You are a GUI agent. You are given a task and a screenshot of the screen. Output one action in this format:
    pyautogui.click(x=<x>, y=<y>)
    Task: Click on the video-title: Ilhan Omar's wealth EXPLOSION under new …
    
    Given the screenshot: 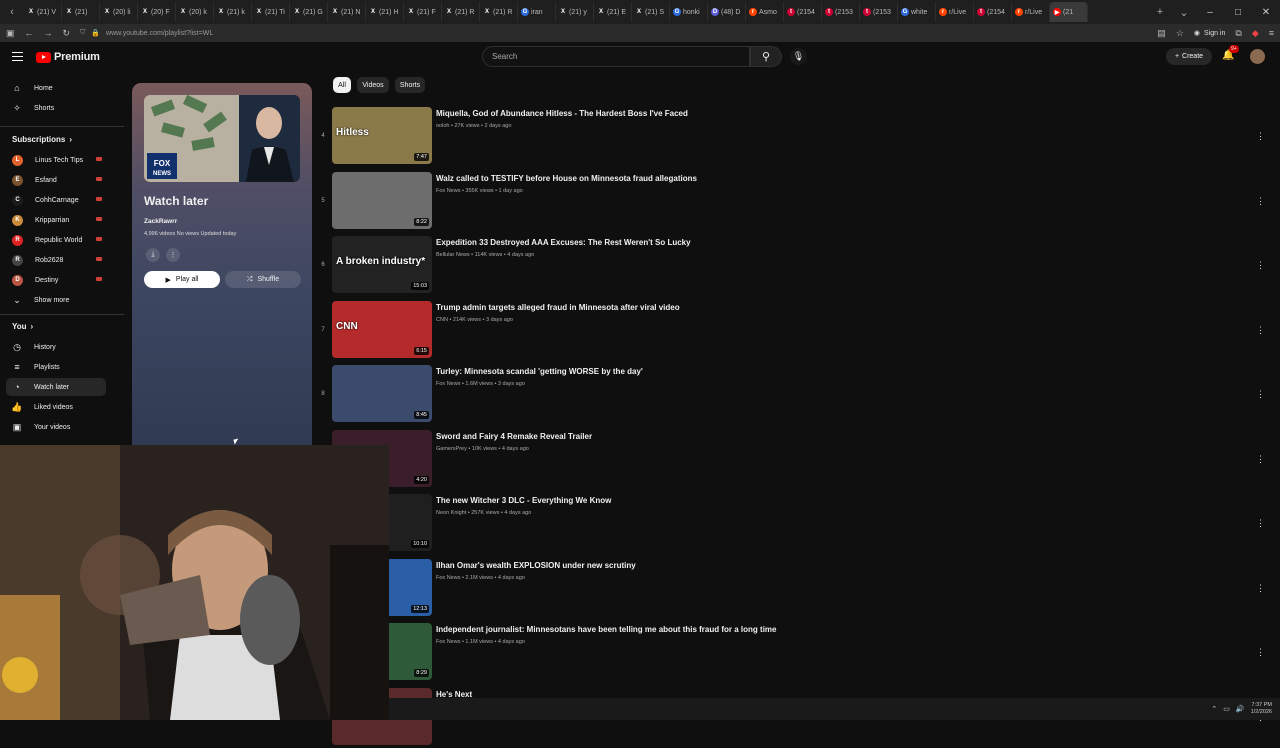 What is the action you would take?
    pyautogui.click(x=536, y=565)
    